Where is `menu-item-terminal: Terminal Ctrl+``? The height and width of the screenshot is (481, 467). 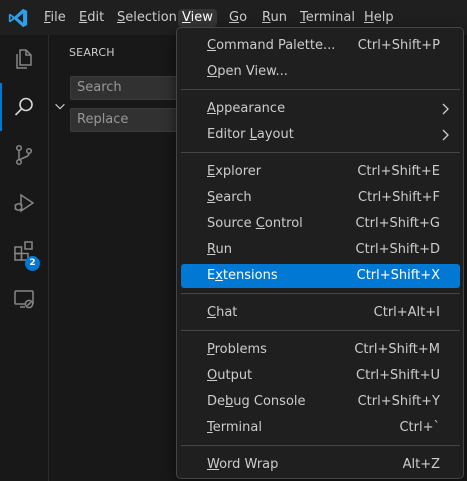
menu-item-terminal: Terminal Ctrl+` is located at coordinates (320, 428).